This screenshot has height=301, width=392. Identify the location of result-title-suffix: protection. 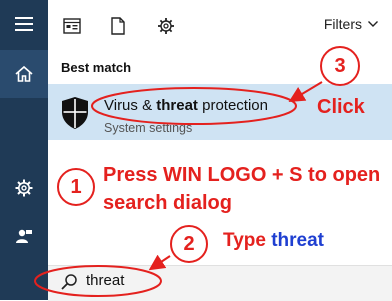
(232, 105).